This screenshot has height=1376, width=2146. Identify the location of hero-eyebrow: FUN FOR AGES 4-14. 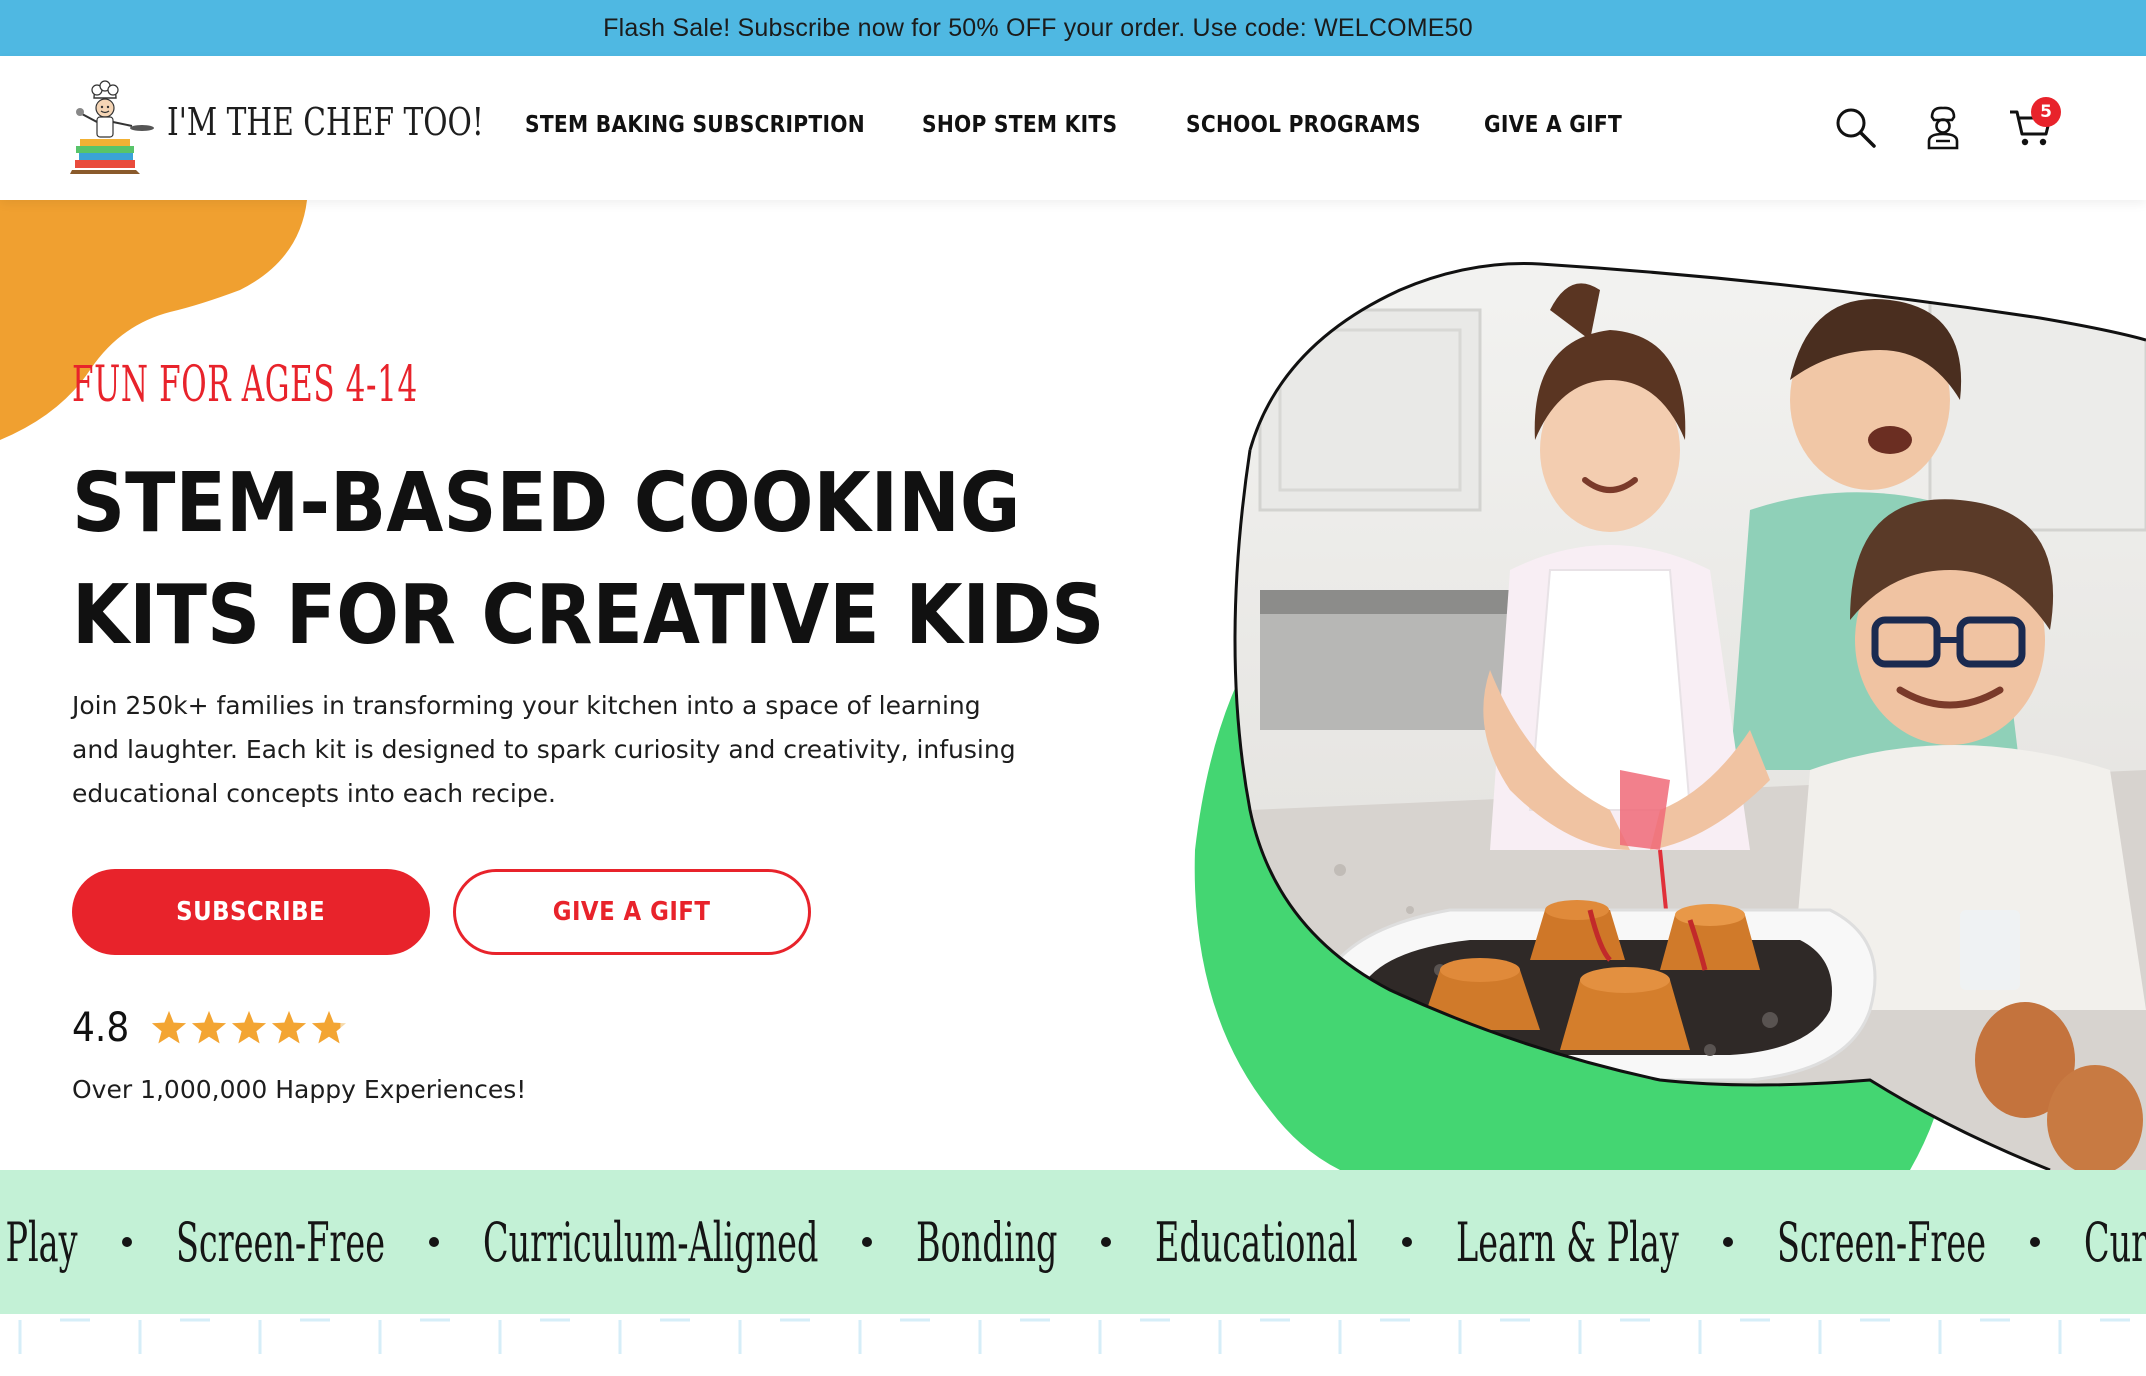
(245, 384).